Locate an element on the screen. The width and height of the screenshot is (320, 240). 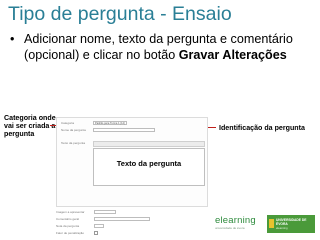
question-text-label: Texto da pergunta is located at coordinates (73, 143).